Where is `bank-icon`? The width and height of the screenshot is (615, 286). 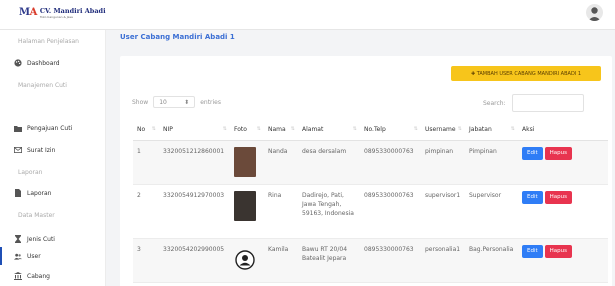
bank-icon is located at coordinates (18, 276).